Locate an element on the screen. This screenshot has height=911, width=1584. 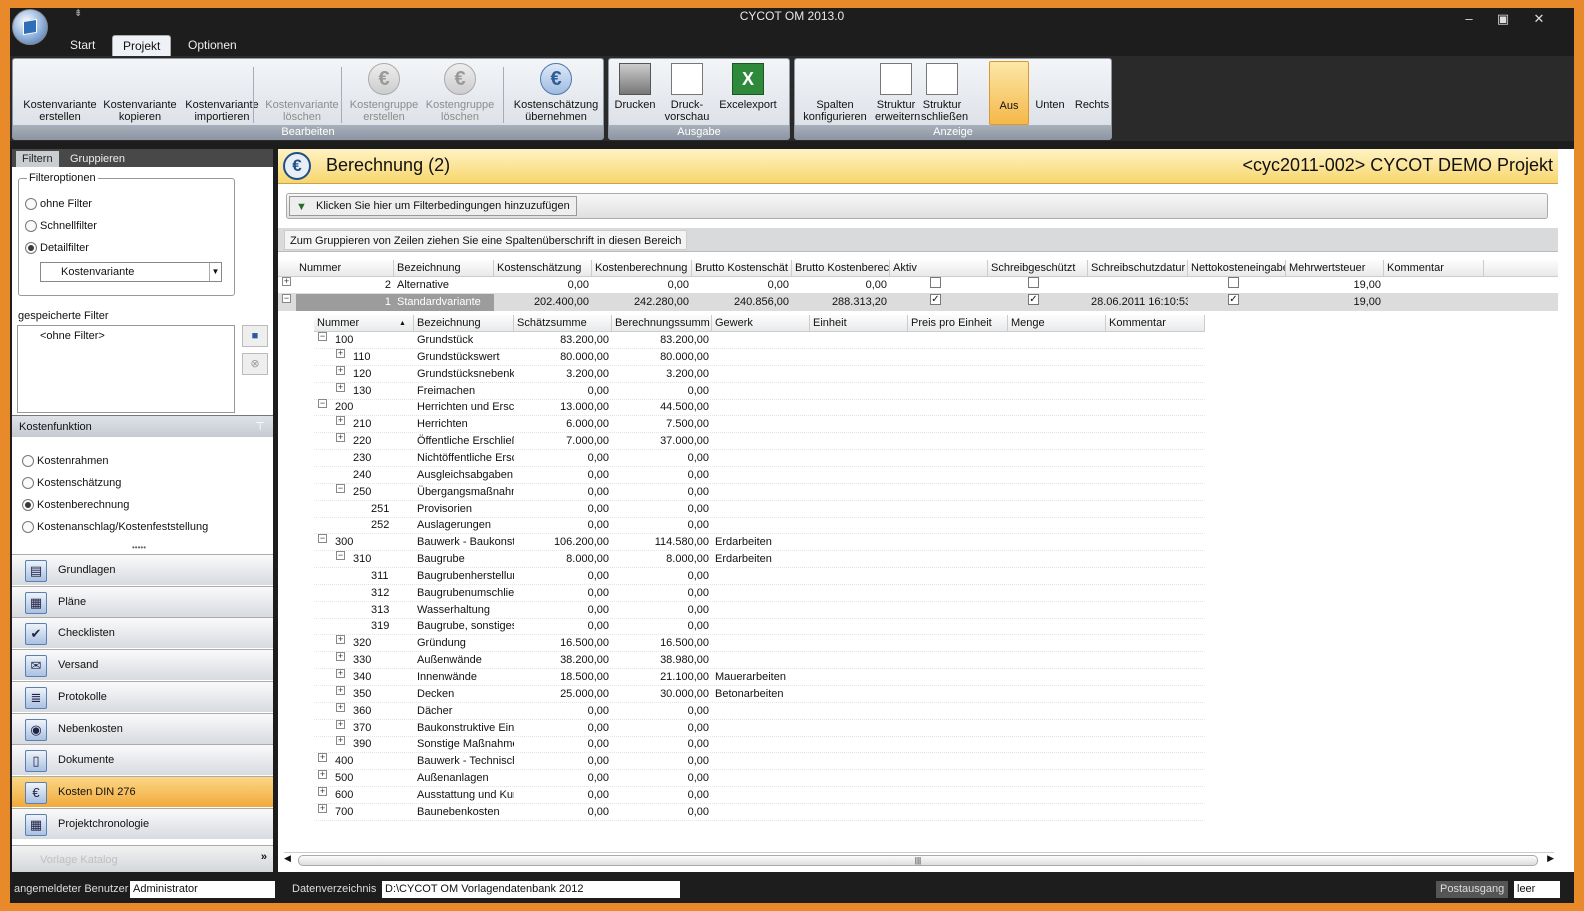
radio-ohne-filter: ohne Filter is located at coordinates (58, 204).